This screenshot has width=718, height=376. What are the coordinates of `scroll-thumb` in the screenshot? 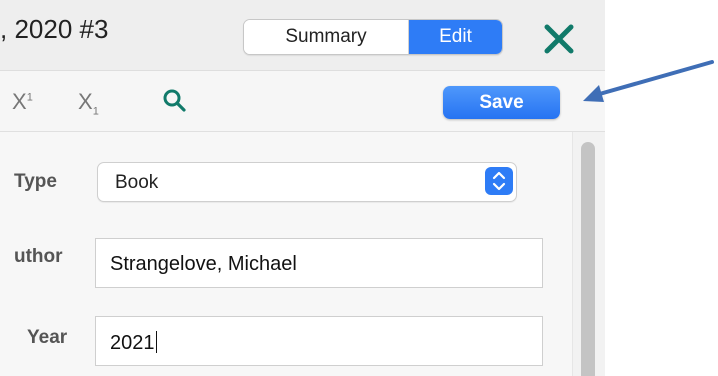 It's located at (588, 259).